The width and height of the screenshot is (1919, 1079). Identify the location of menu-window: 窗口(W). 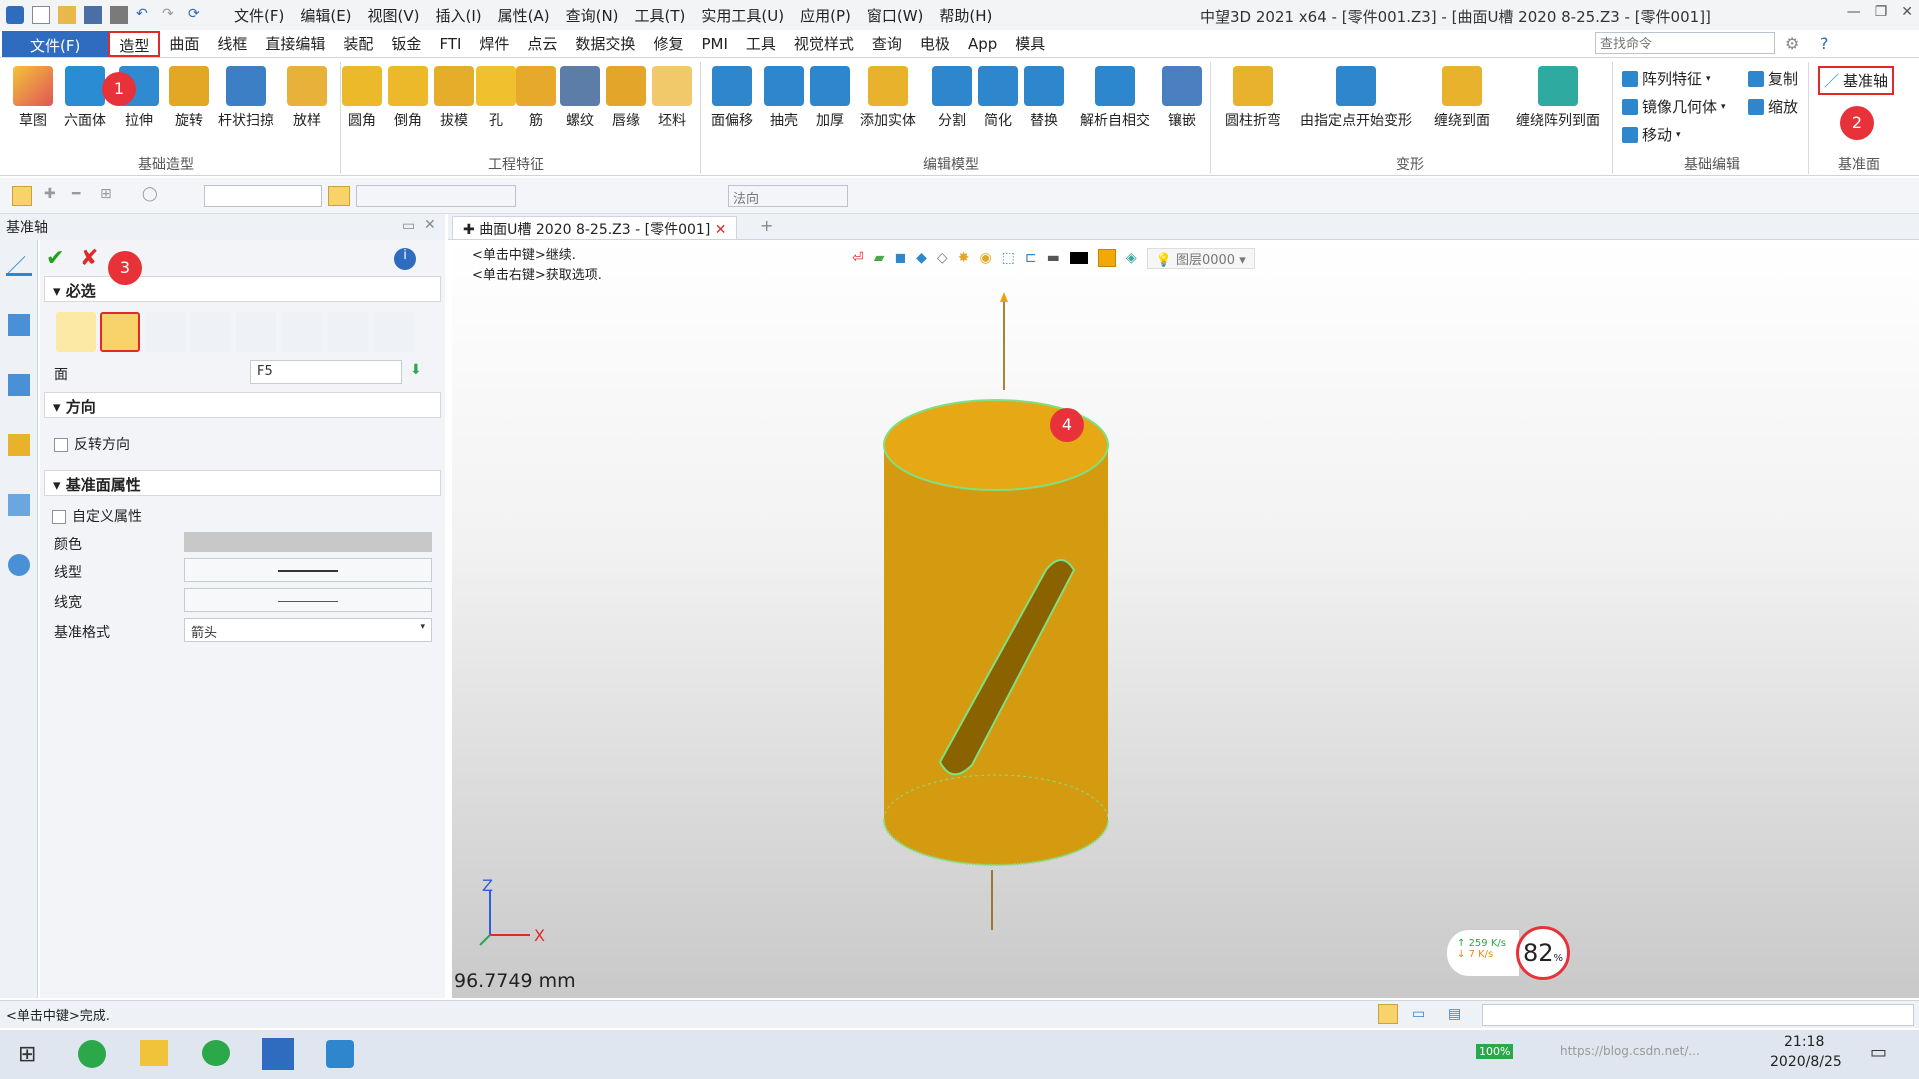
(895, 15).